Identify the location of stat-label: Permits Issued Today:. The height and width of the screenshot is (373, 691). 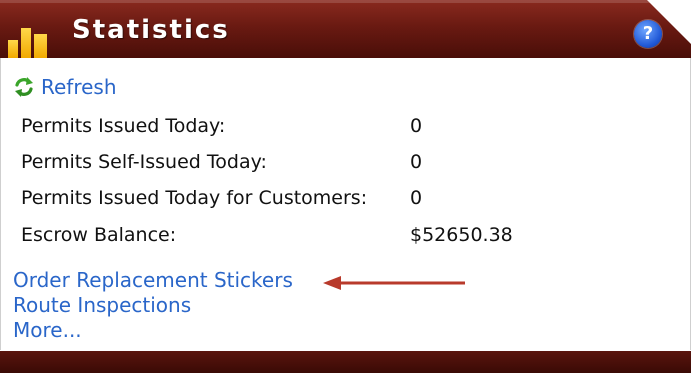
(123, 126).